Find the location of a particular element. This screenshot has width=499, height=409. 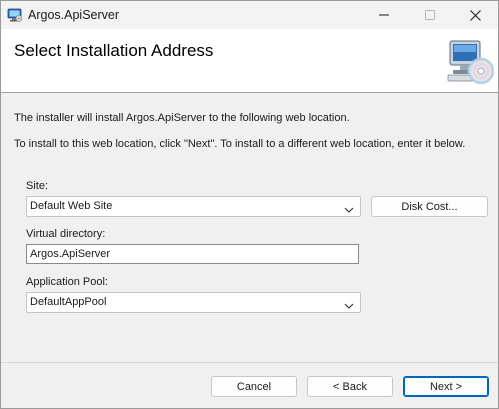

minimize-icon is located at coordinates (384, 15).